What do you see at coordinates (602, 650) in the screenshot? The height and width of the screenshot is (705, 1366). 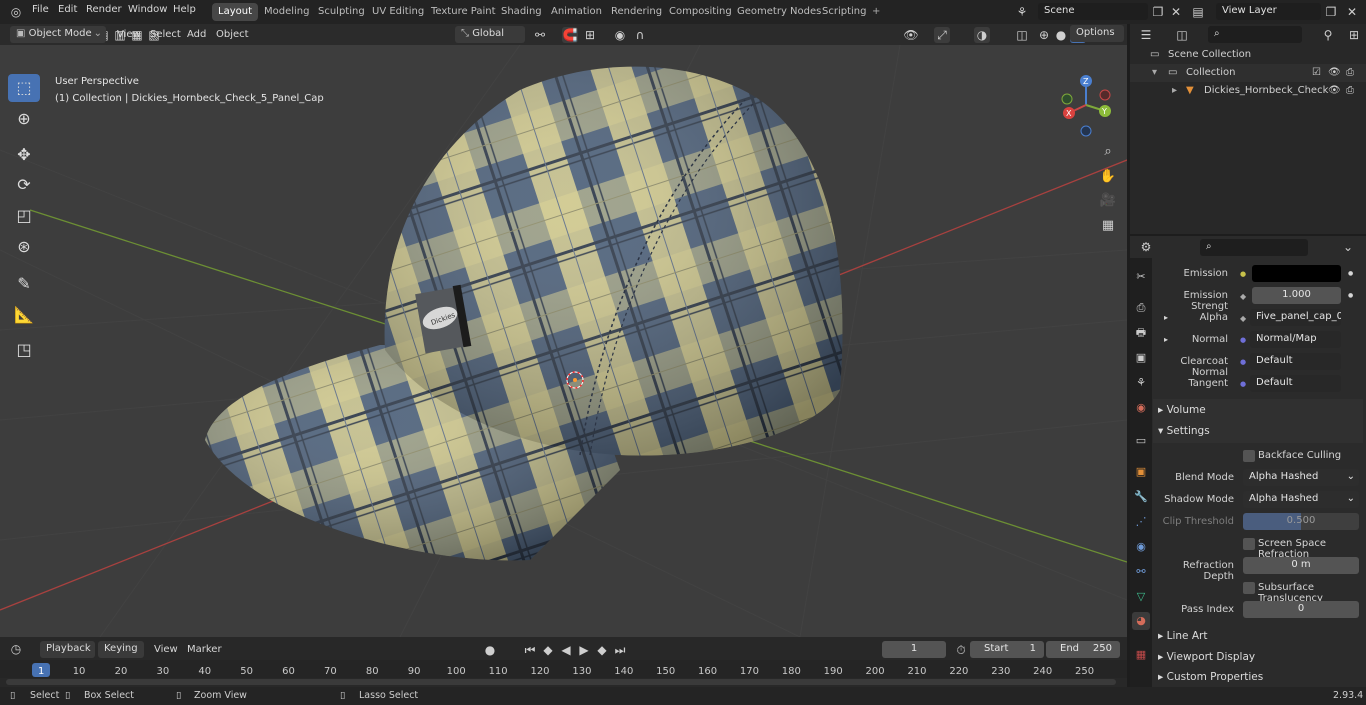 I see `next-keyframe-icon: ◆` at bounding box center [602, 650].